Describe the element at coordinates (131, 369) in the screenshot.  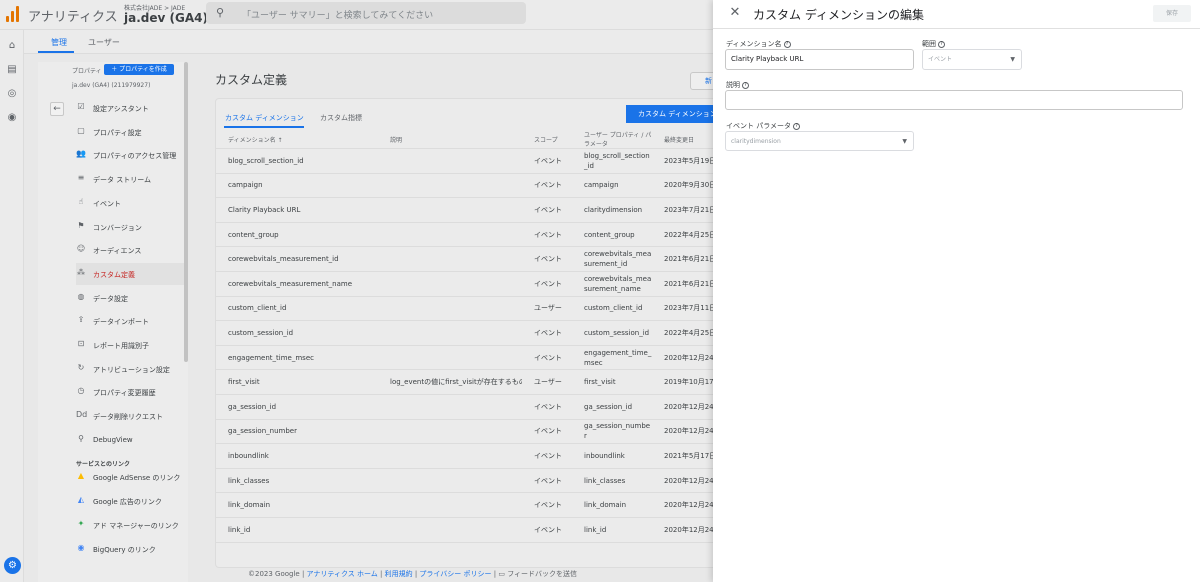
I see `nav-item: ↻ アトリビューション設定` at that location.